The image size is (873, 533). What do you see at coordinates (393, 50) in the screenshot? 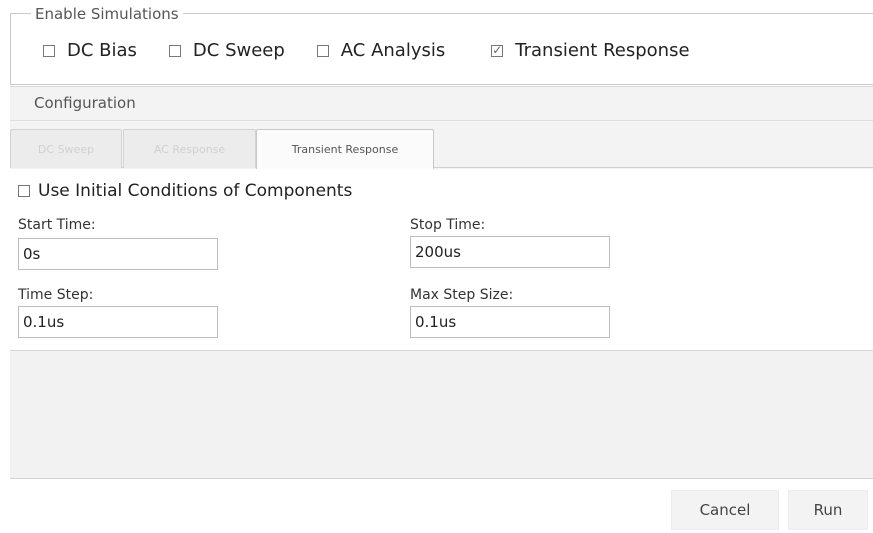
I see `ac-analysis-label: AC Analysis` at bounding box center [393, 50].